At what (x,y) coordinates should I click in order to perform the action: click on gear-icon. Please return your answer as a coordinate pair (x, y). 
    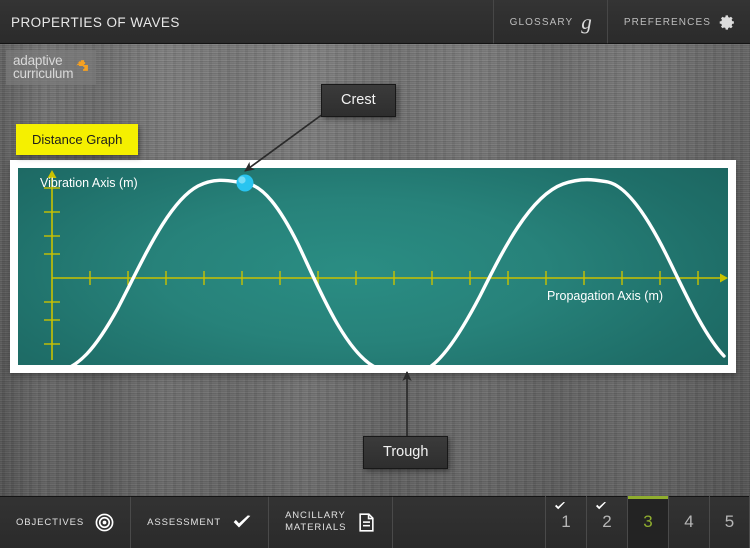
    Looking at the image, I should click on (727, 22).